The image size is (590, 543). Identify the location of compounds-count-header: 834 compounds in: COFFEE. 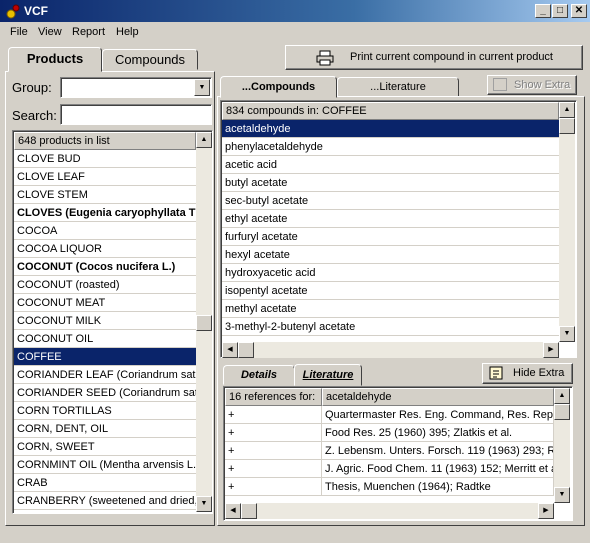
(390, 111).